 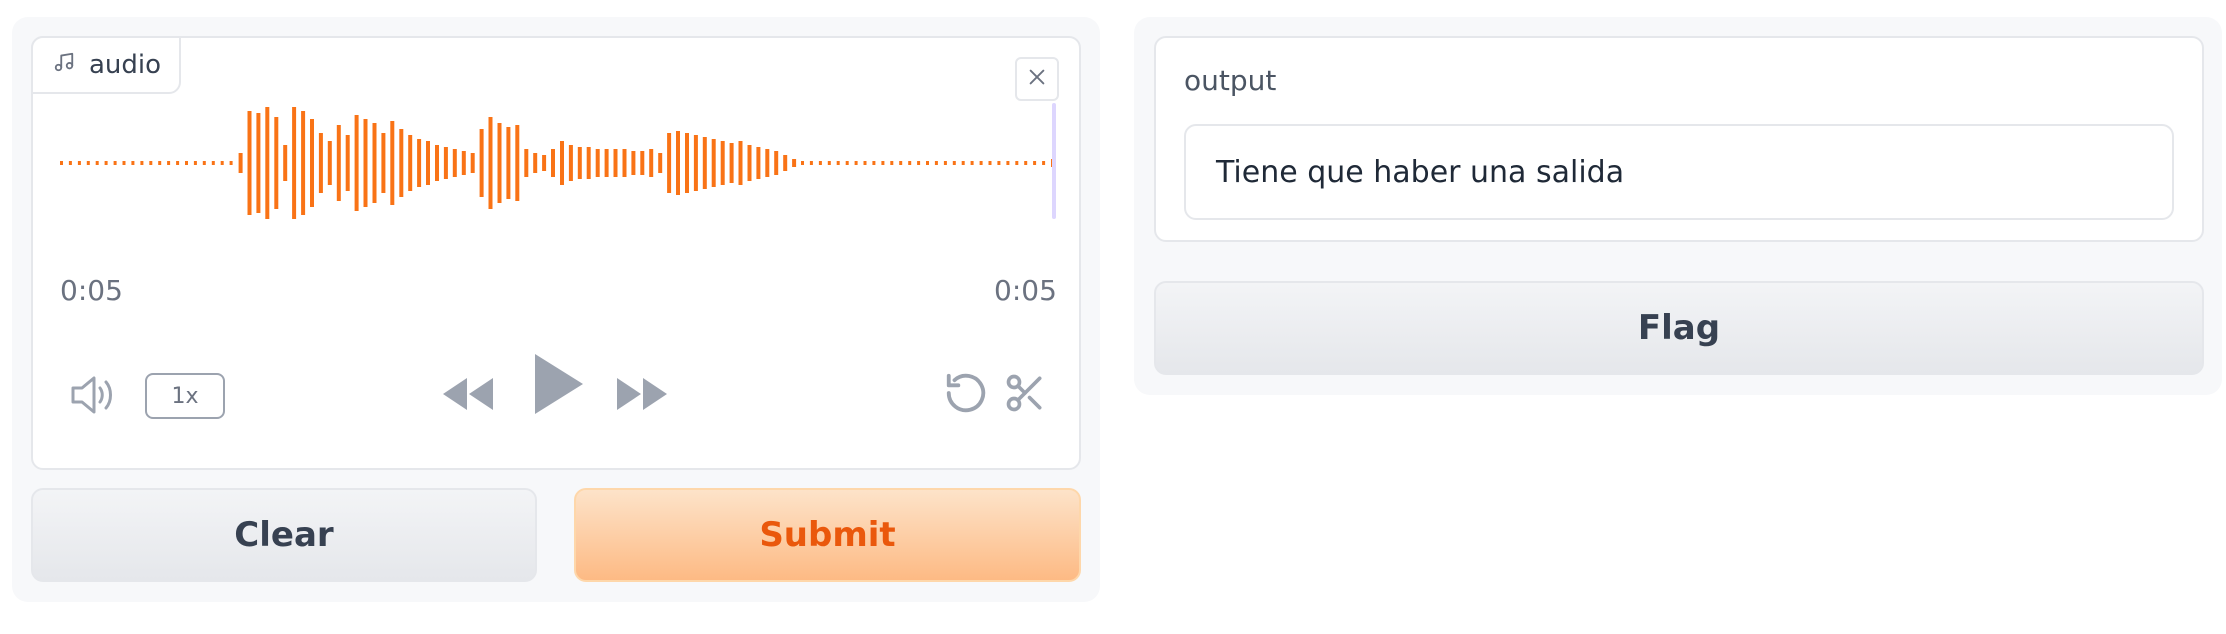 What do you see at coordinates (1679, 172) in the screenshot?
I see `output-textbox: Tiene que haber una salida` at bounding box center [1679, 172].